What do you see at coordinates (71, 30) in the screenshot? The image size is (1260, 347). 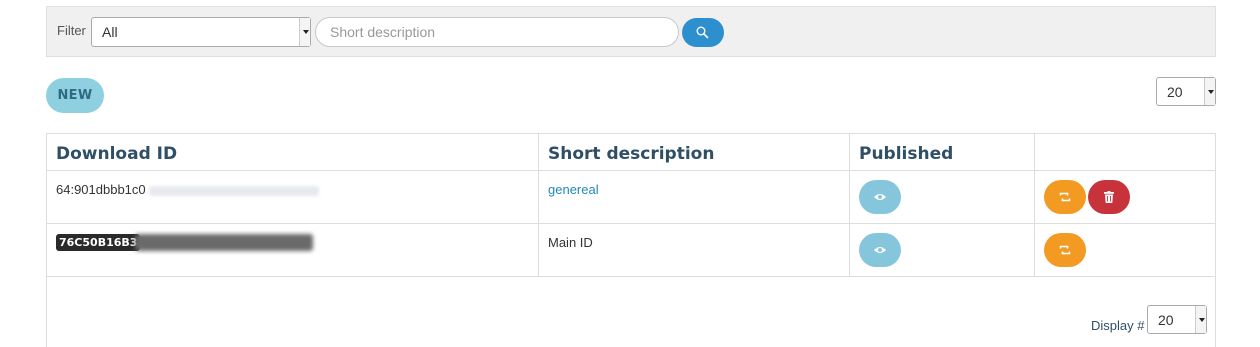 I see `filter-label: Filter` at bounding box center [71, 30].